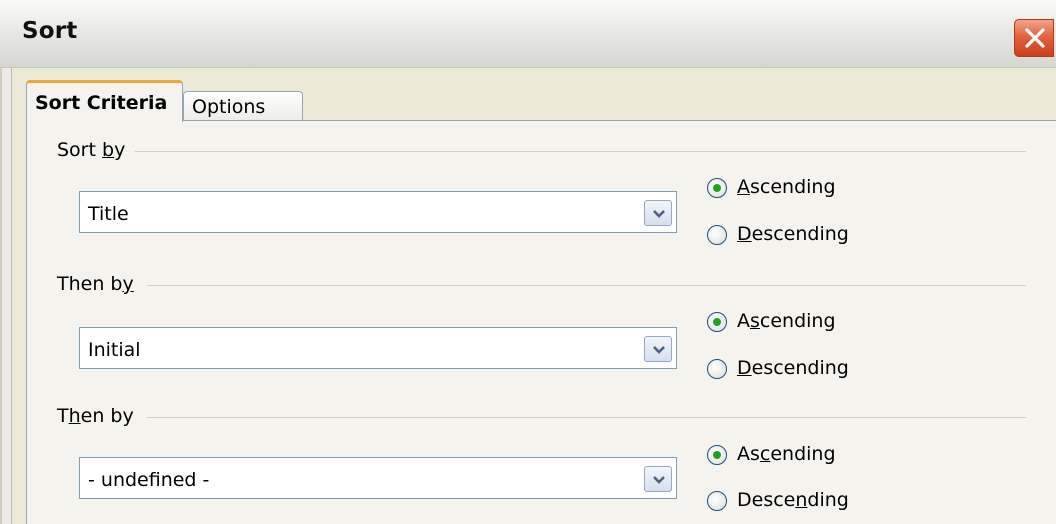  I want to click on close-icon, so click(1035, 38).